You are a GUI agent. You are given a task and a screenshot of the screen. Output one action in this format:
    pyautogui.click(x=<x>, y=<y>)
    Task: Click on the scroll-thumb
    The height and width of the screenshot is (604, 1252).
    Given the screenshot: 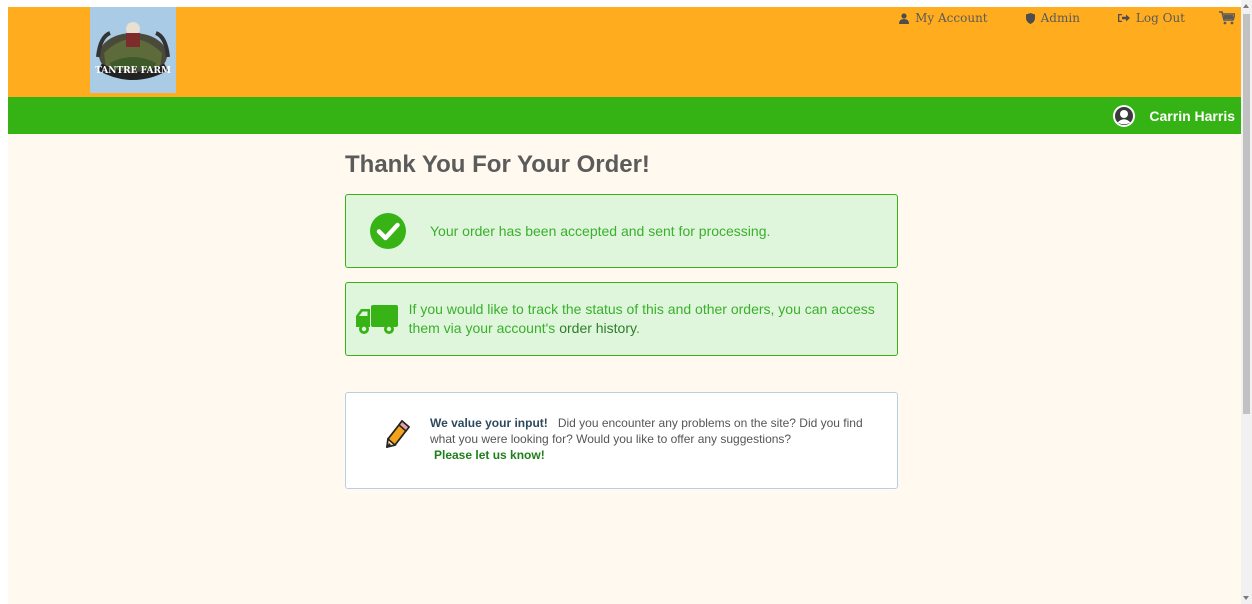 What is the action you would take?
    pyautogui.click(x=1246, y=214)
    